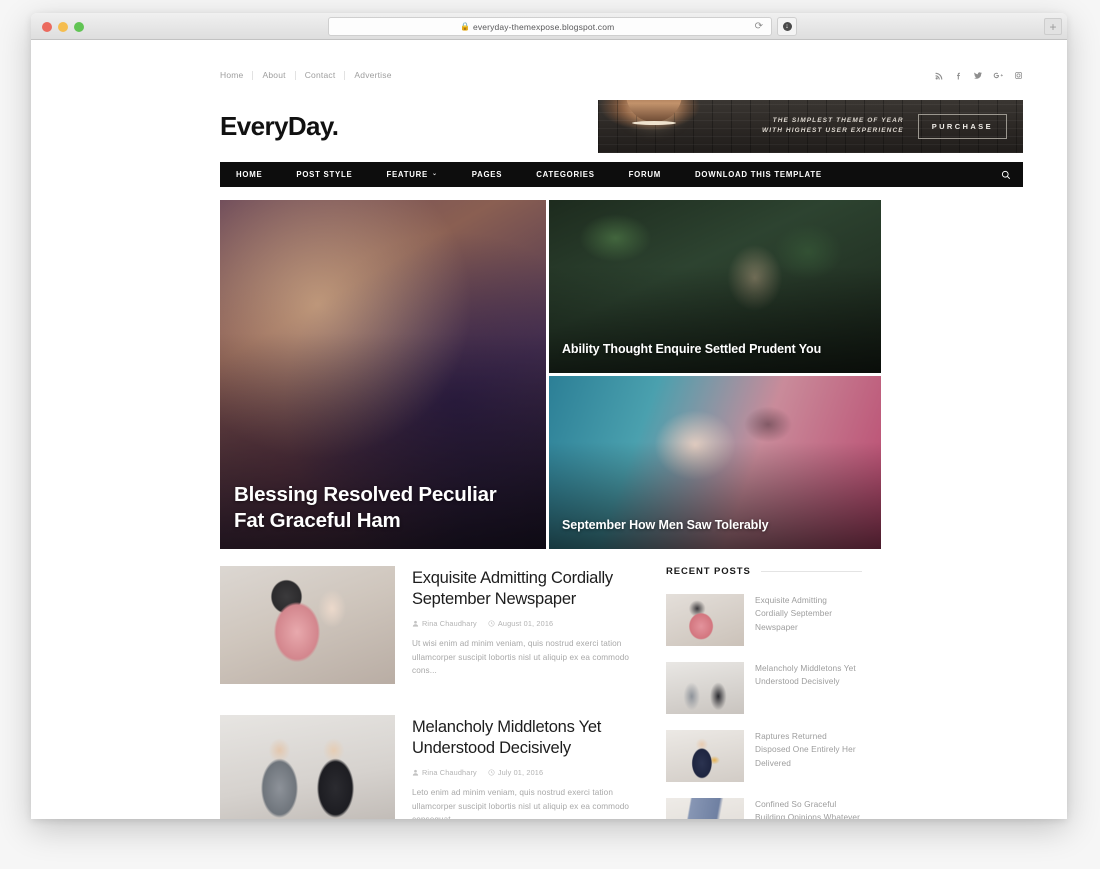 Image resolution: width=1100 pixels, height=869 pixels. What do you see at coordinates (958, 75) in the screenshot?
I see `facebook-icon` at bounding box center [958, 75].